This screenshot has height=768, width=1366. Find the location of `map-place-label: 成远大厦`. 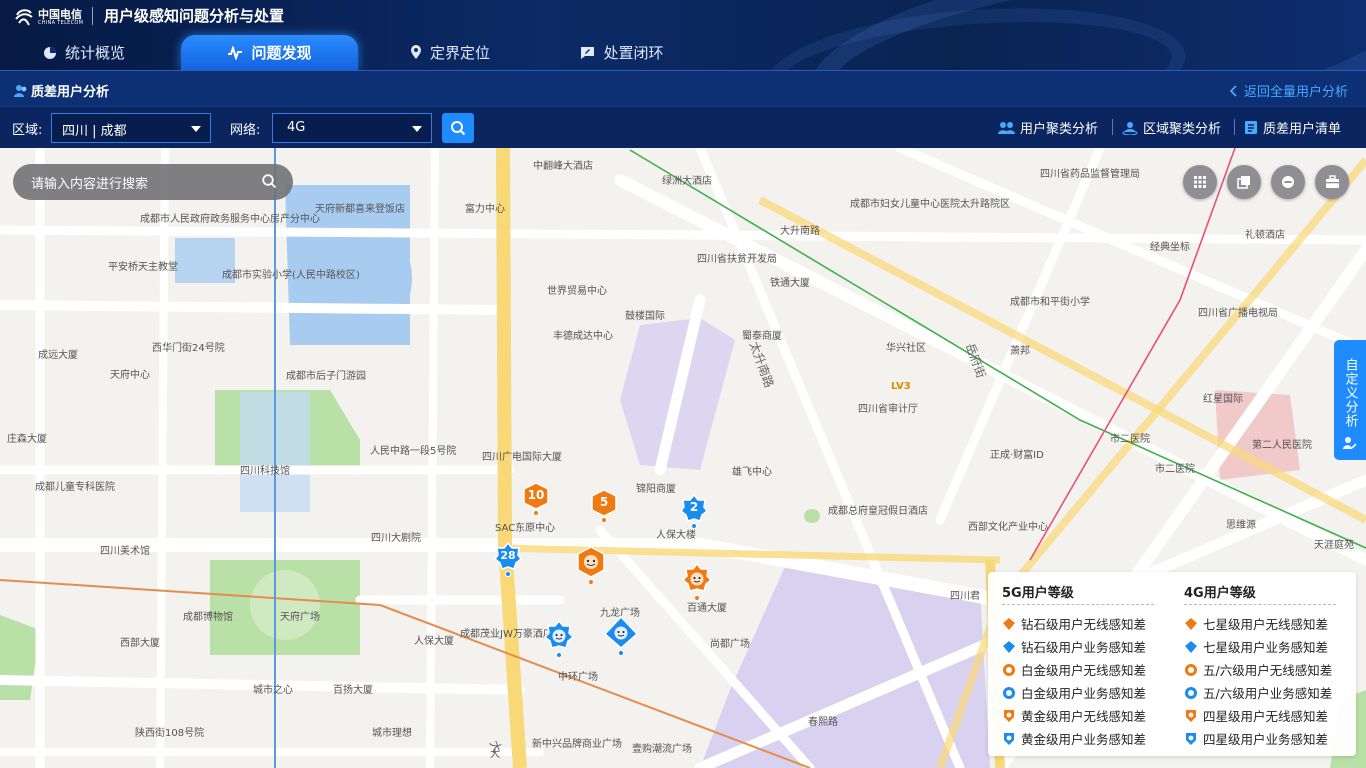

map-place-label: 成远大厦 is located at coordinates (58, 355).